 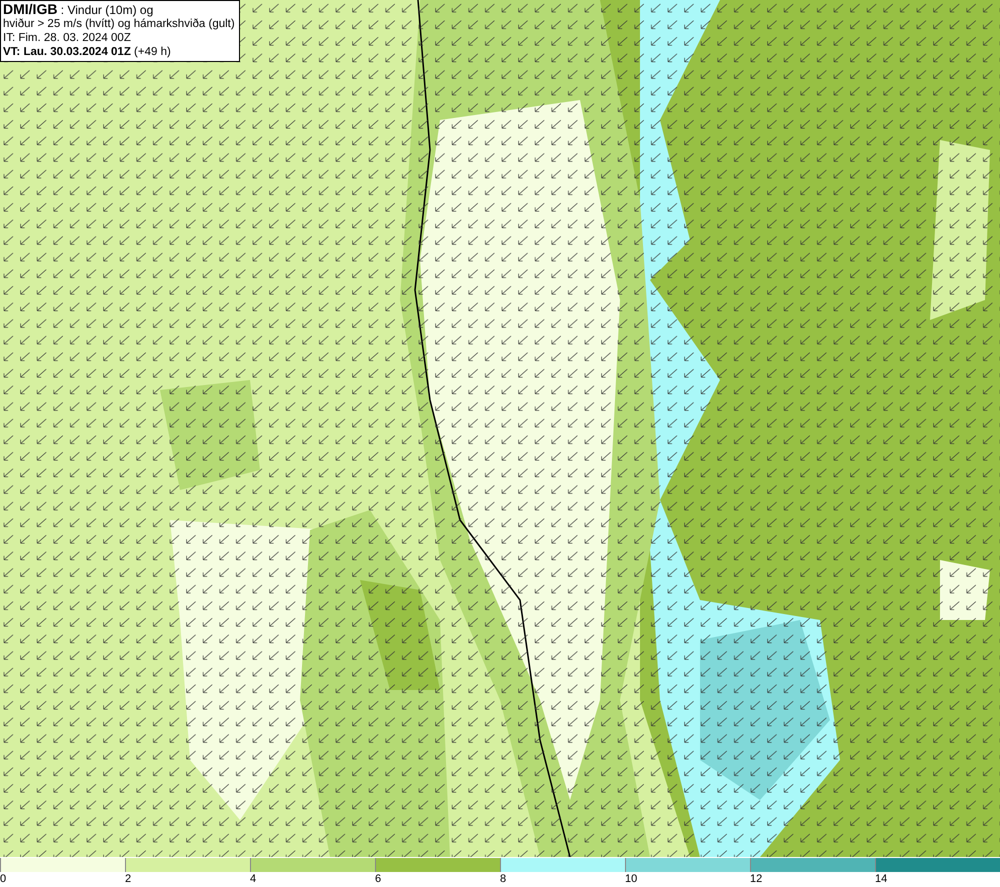 I want to click on scale-label: 14, so click(x=881, y=879).